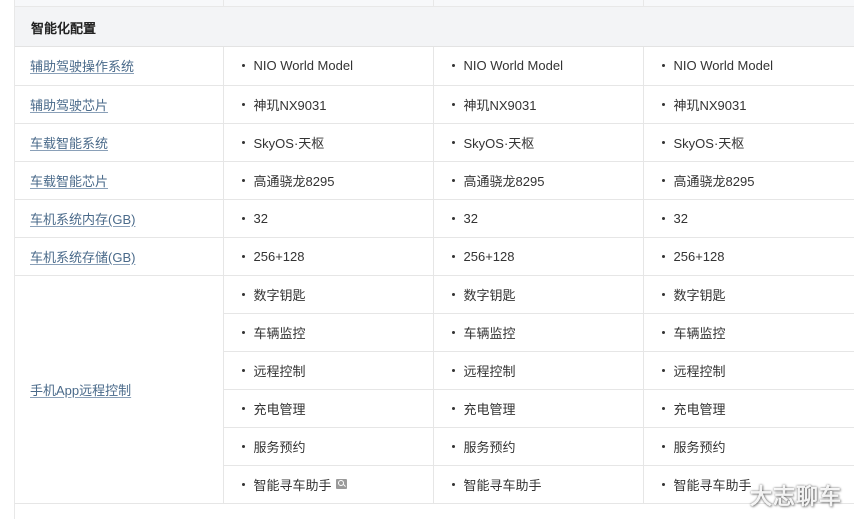 This screenshot has height=519, width=854. What do you see at coordinates (434, 180) in the screenshot?
I see `table-row: 车载智能芯片 高通骁龙8295 高通骁龙8295 高通骁龙8295` at bounding box center [434, 180].